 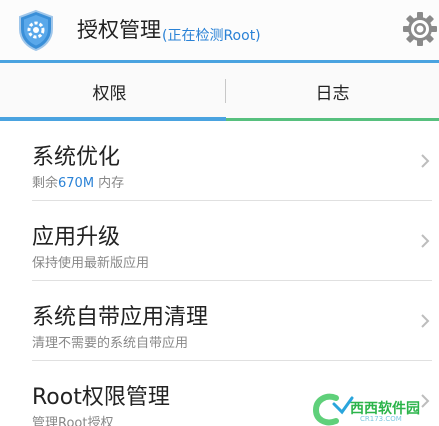 I want to click on list-item-title: Root权限管理, so click(x=101, y=397).